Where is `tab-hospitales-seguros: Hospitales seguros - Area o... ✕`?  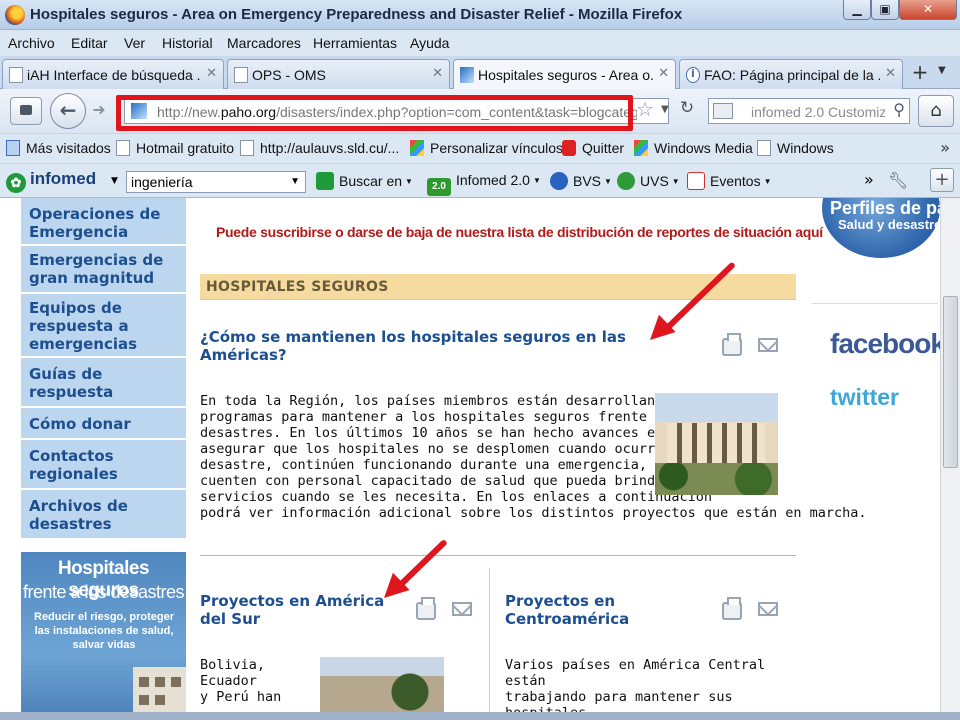
tab-hospitales-seguros: Hospitales seguros - Area o... ✕ is located at coordinates (564, 74).